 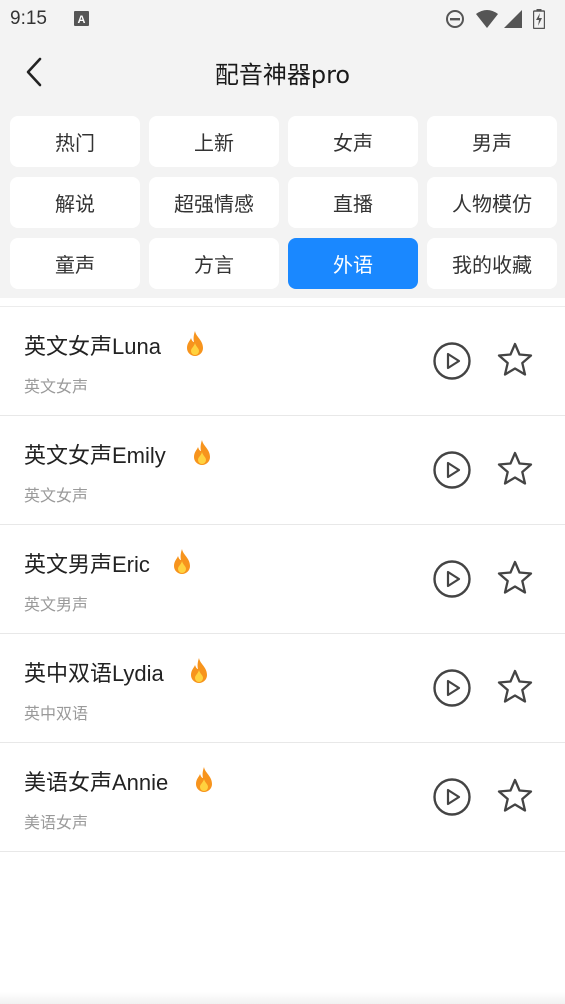 I want to click on svg-text: A, so click(x=82, y=20).